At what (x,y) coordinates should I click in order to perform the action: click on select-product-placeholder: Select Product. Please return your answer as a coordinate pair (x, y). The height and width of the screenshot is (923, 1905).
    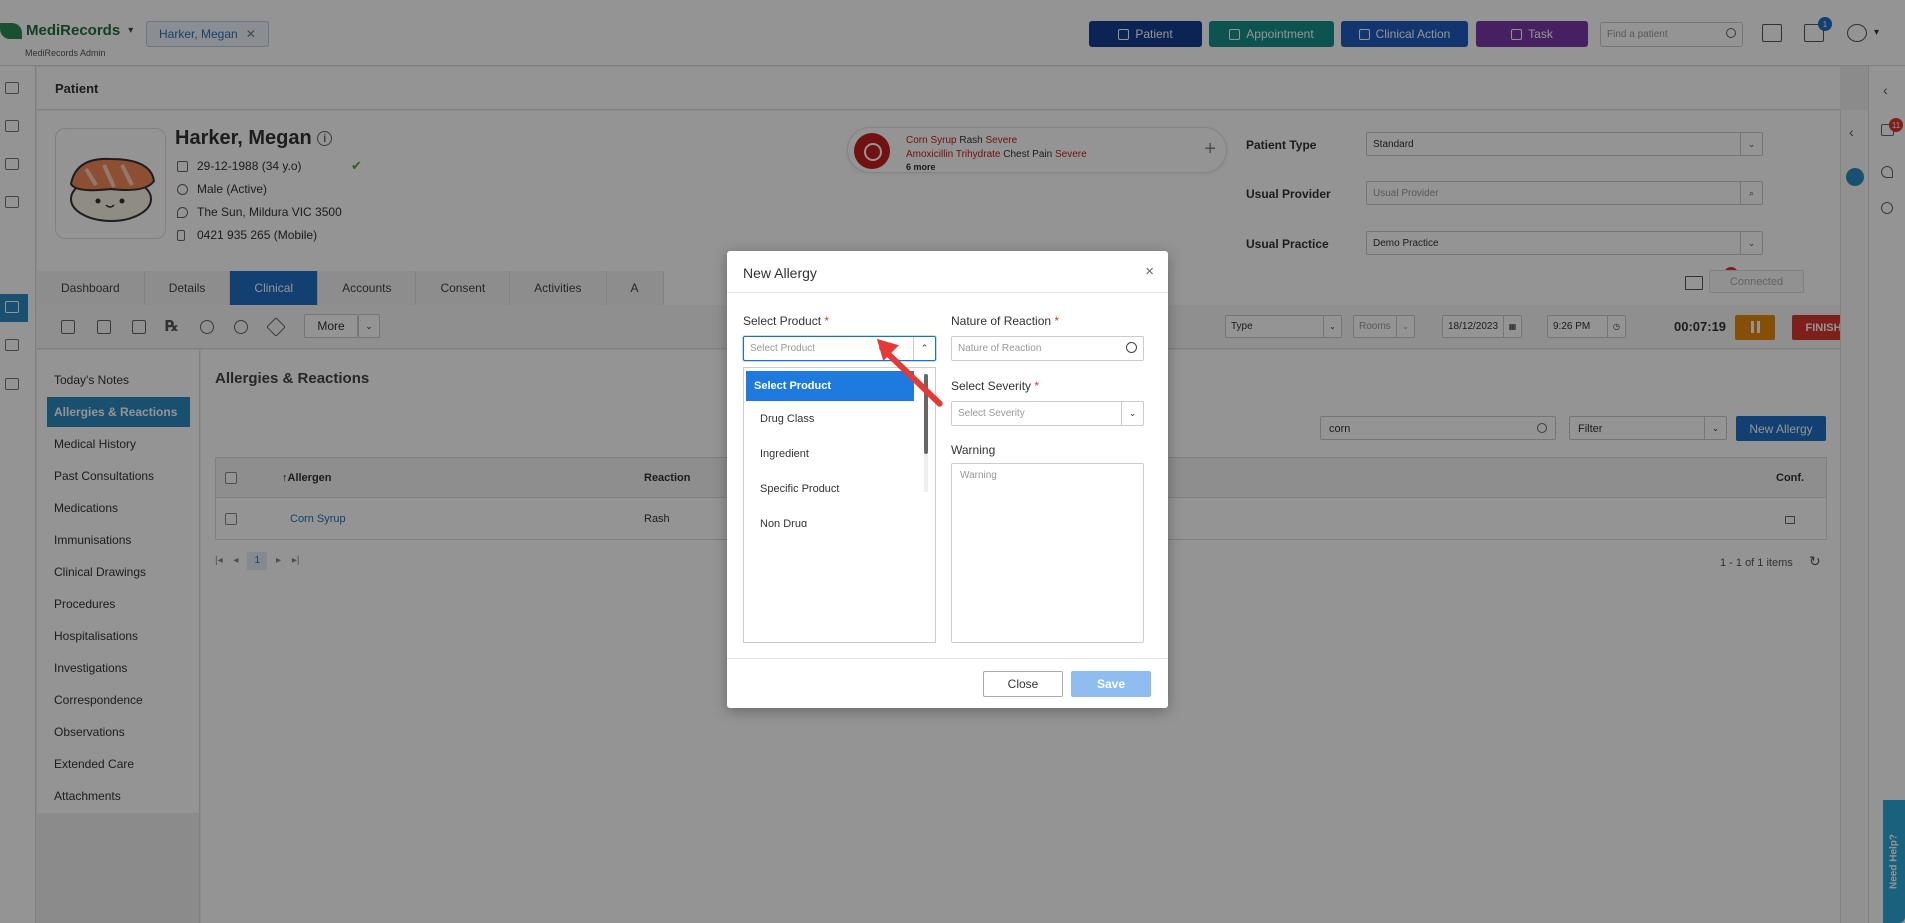
    Looking at the image, I should click on (783, 348).